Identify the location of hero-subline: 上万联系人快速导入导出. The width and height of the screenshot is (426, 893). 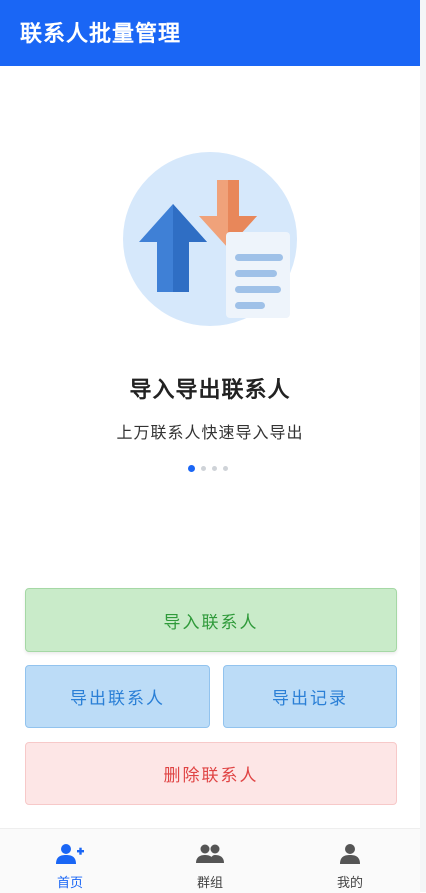
(210, 432).